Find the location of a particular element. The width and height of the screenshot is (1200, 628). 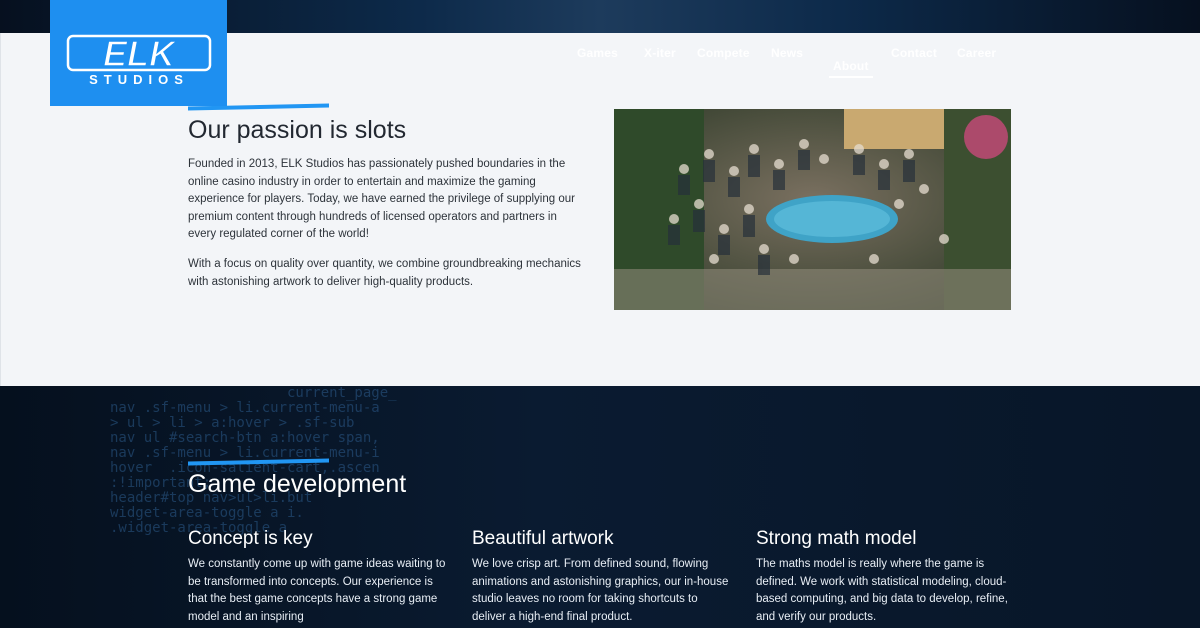

nav-news: News is located at coordinates (787, 53).